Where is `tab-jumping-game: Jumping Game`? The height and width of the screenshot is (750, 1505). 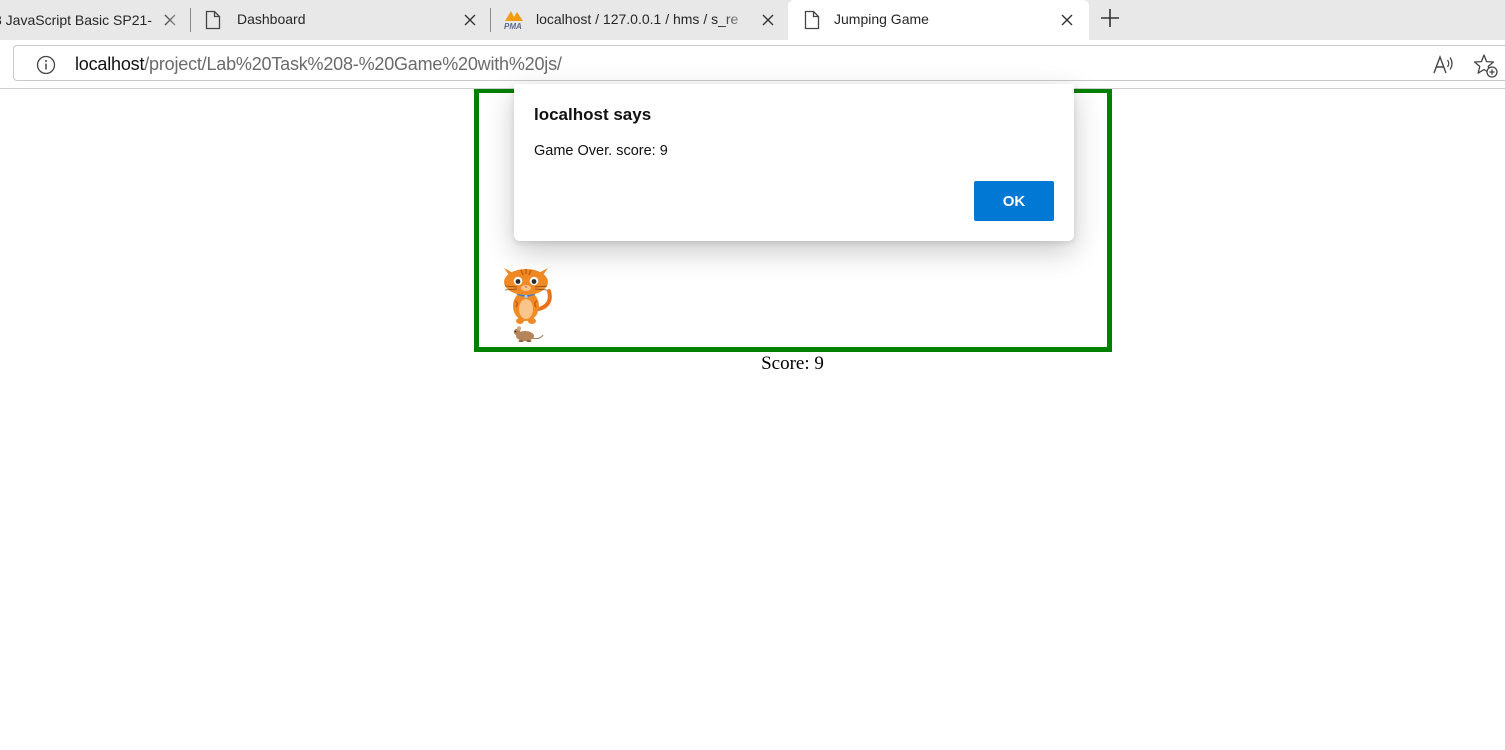 tab-jumping-game: Jumping Game is located at coordinates (938, 20).